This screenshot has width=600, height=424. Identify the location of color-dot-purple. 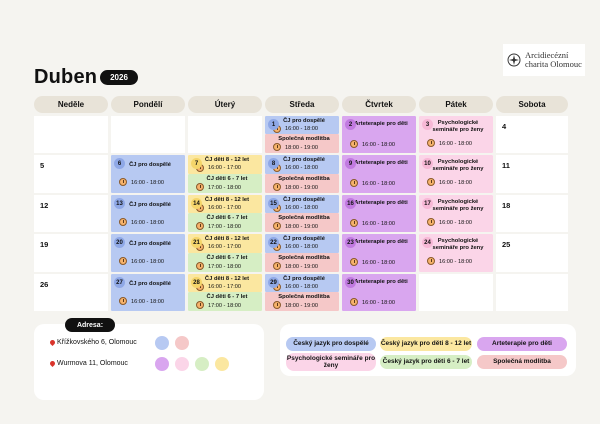
(162, 364).